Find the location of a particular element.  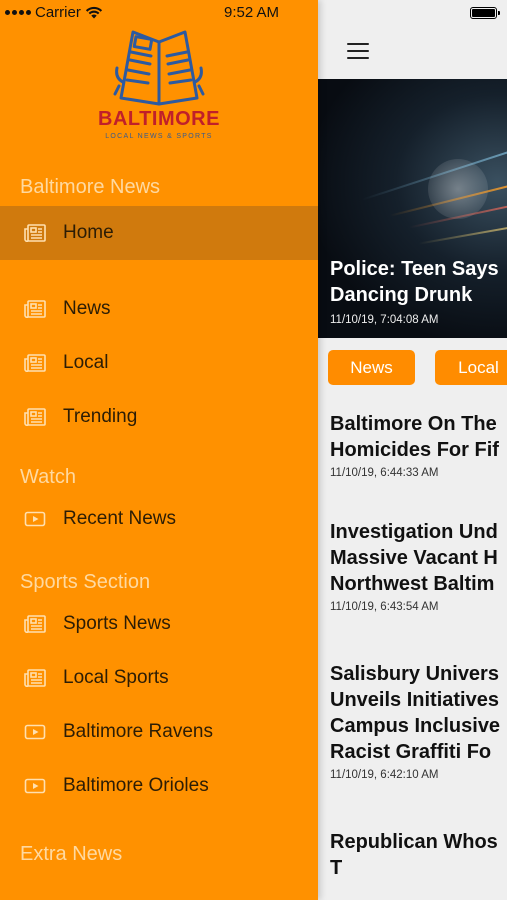

menu-item-baltimore-ravens: Baltimore Ravens is located at coordinates (159, 732).